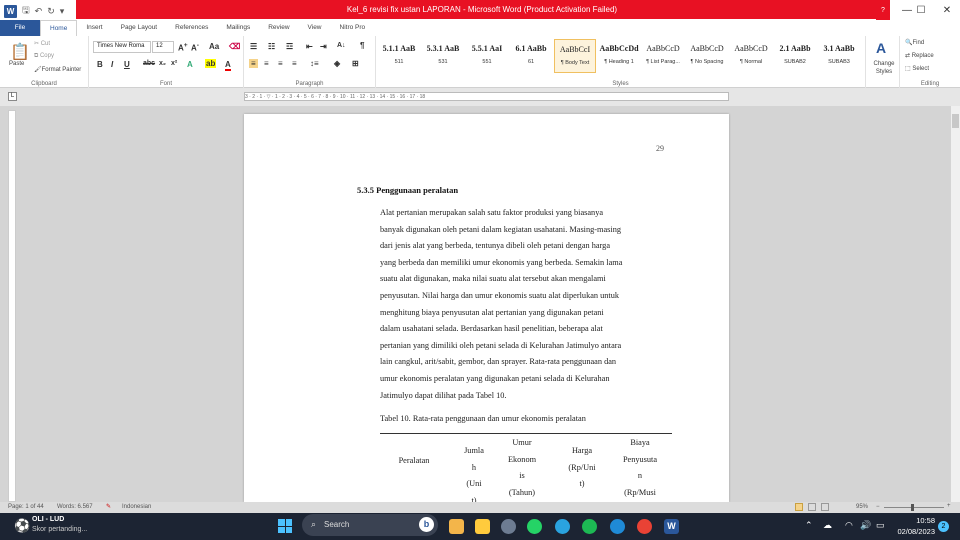 The image size is (960, 540). Describe the element at coordinates (955, 304) in the screenshot. I see `vertical-scrollbar` at that location.